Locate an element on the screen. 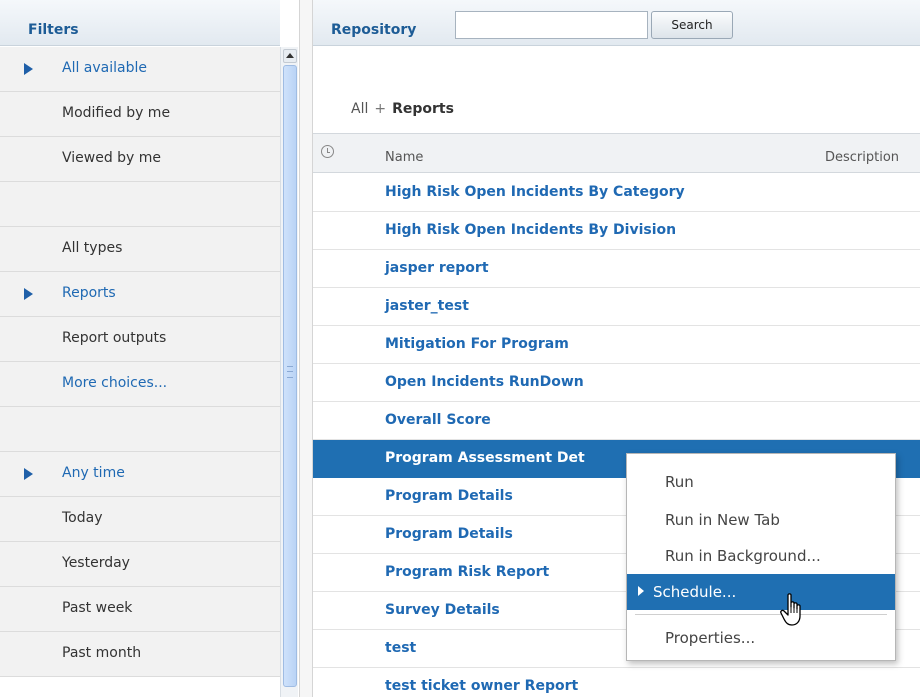  report-name-link: test ticket owner Report is located at coordinates (481, 686).